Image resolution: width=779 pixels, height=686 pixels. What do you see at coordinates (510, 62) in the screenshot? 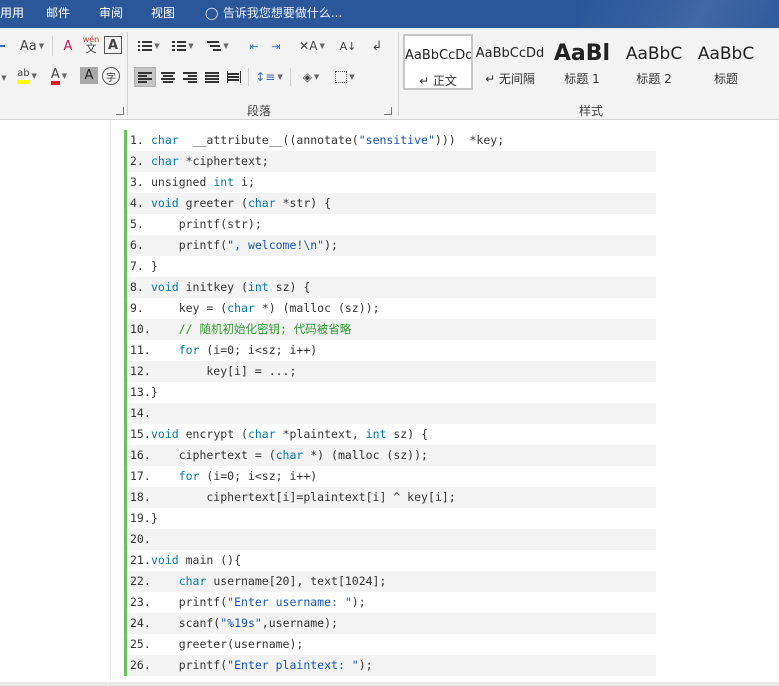
I see `style-item: AaBbCcDd ↵ 无间隔` at bounding box center [510, 62].